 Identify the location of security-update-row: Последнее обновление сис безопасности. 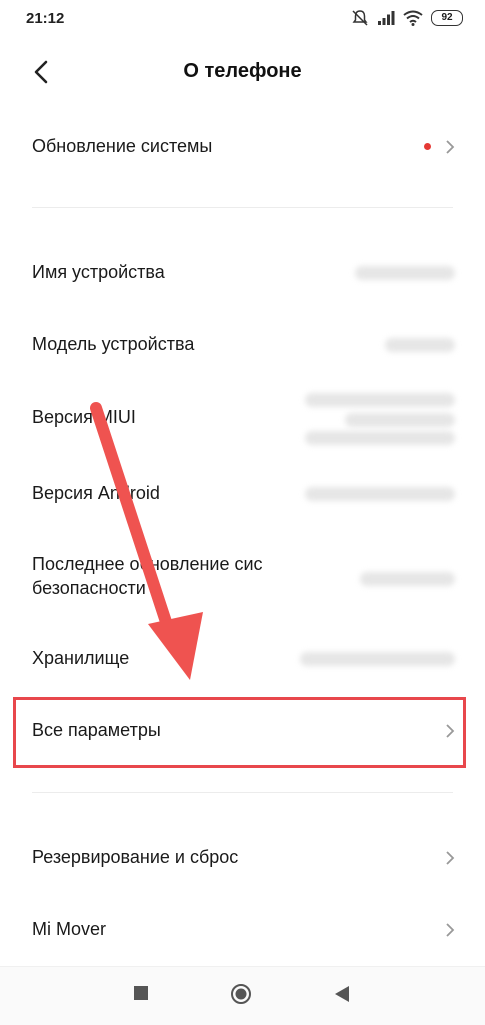
(242, 578).